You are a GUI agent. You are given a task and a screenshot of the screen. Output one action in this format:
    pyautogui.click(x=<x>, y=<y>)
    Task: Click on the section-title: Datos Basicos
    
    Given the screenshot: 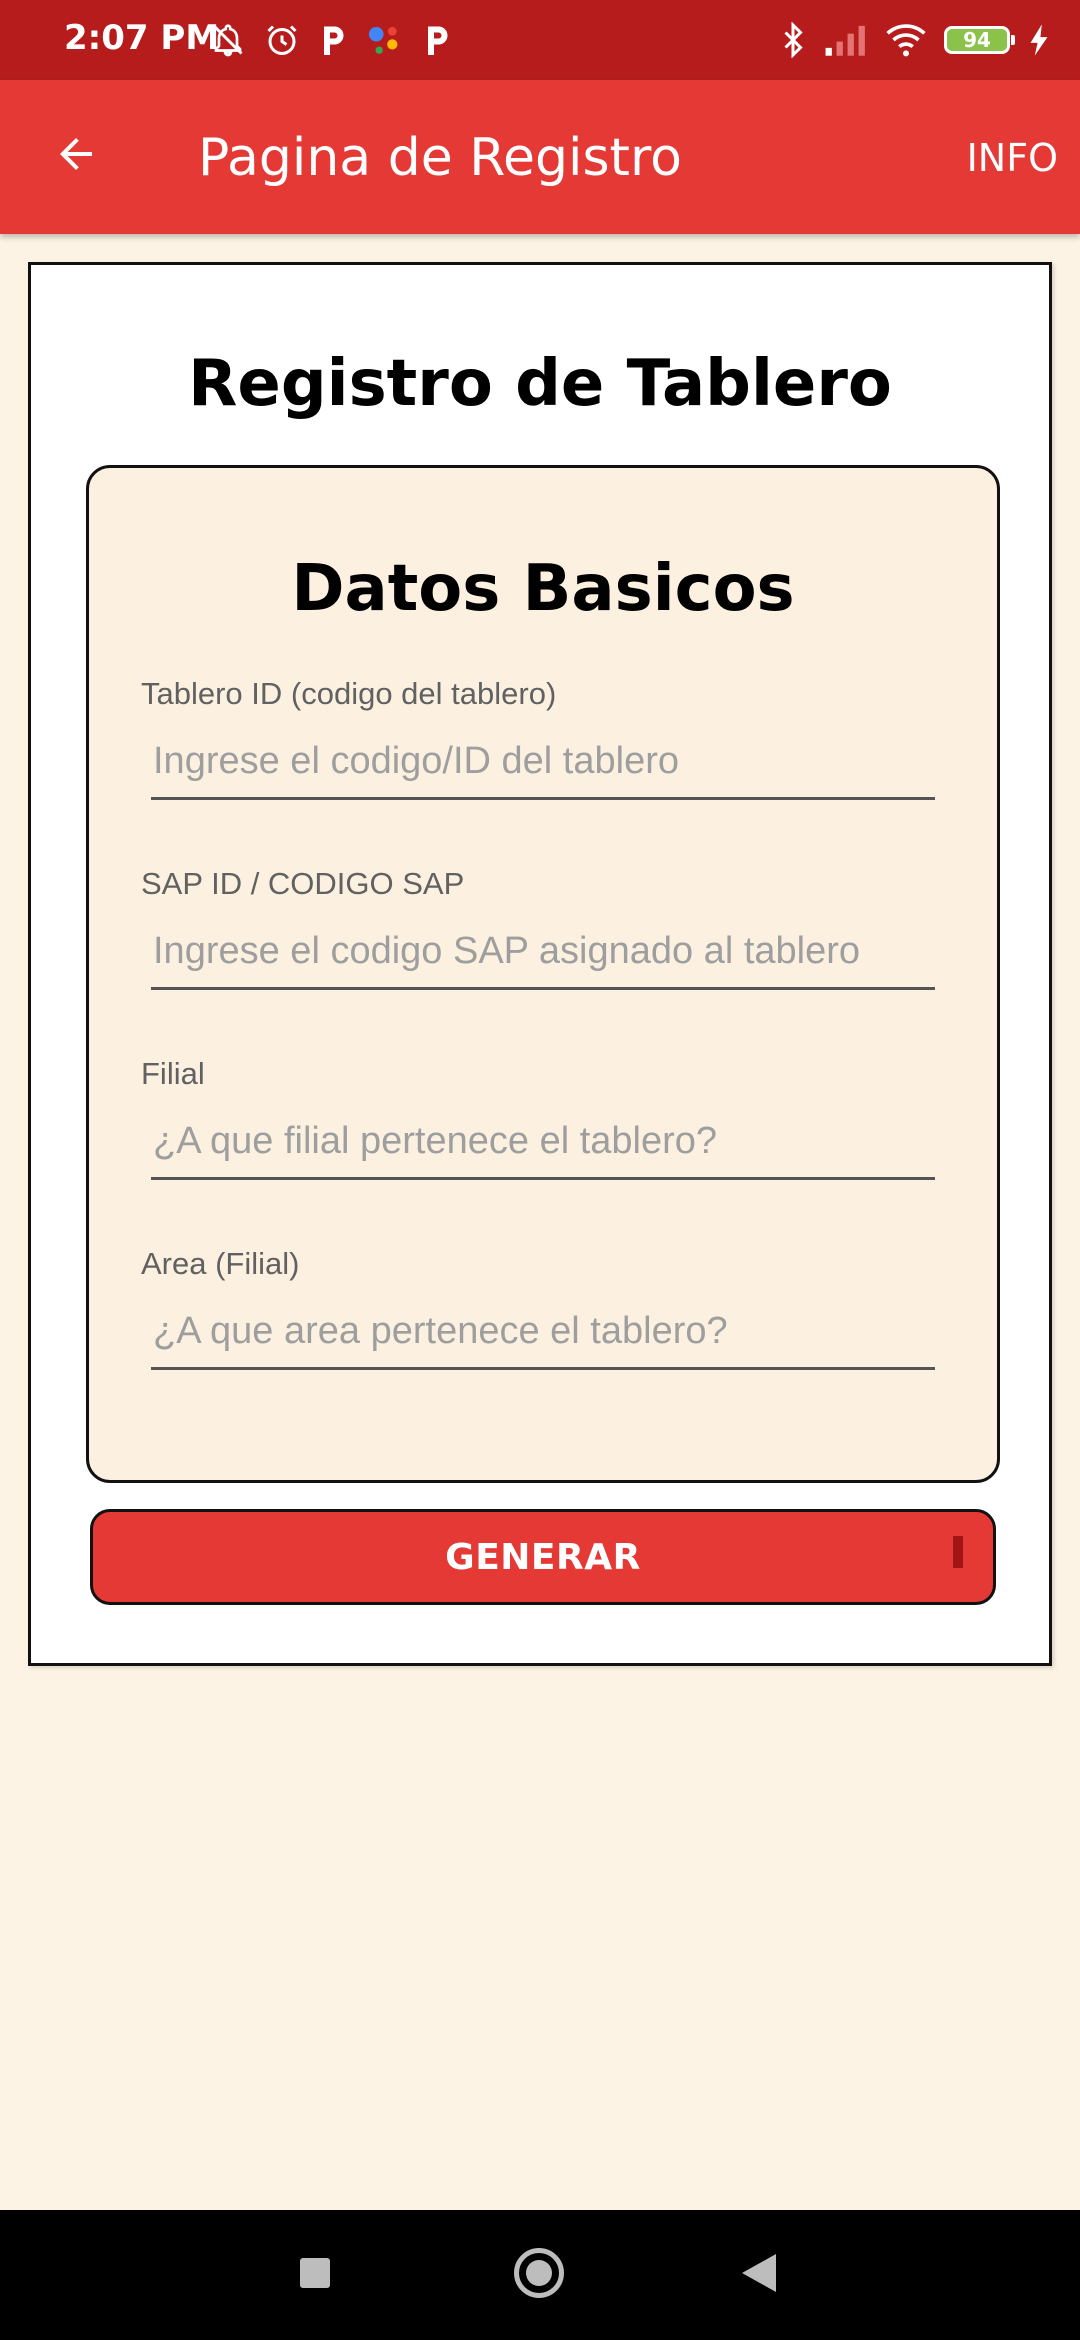 What is the action you would take?
    pyautogui.click(x=543, y=589)
    